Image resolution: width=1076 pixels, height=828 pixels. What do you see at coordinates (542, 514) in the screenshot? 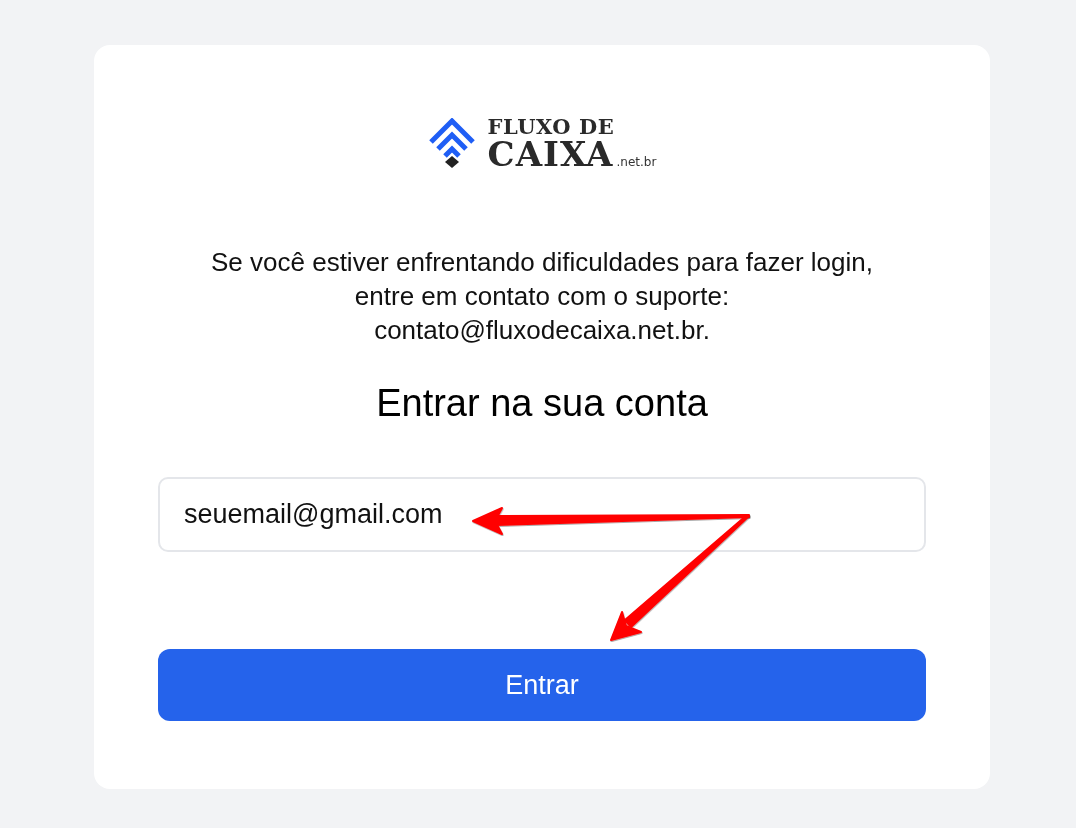
I see `email-field: seuemail@gmail.com` at bounding box center [542, 514].